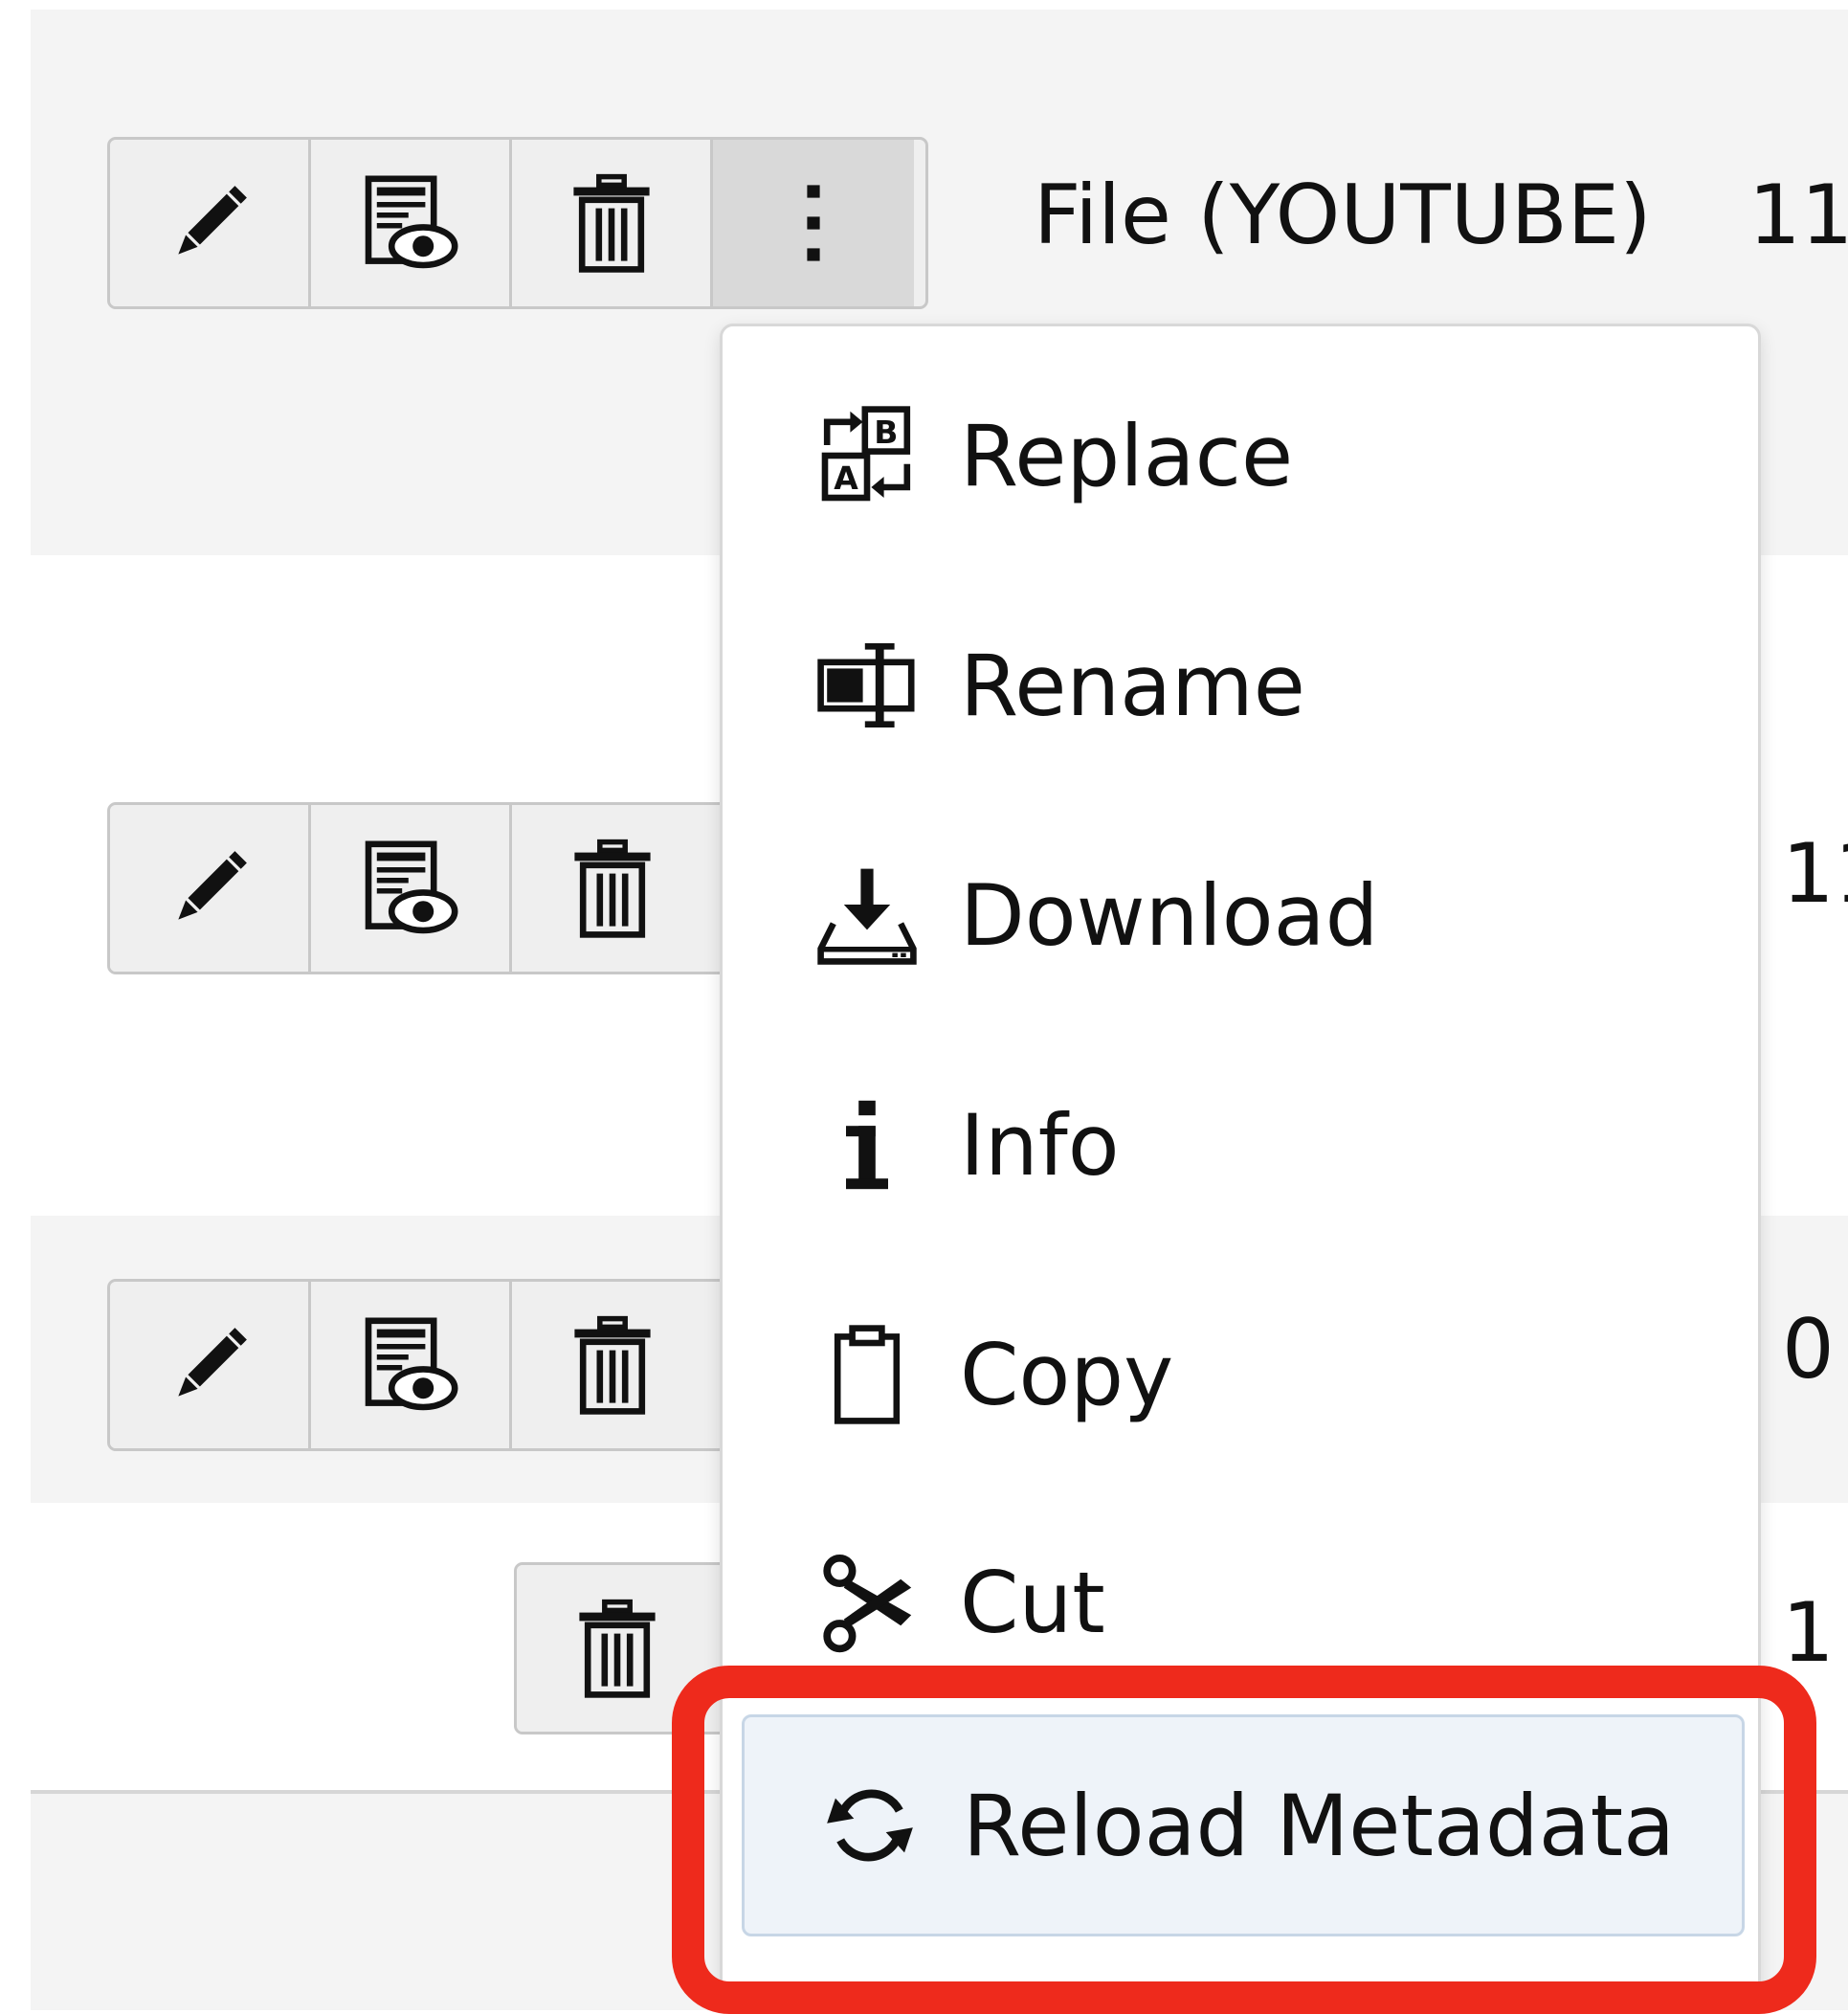  What do you see at coordinates (1040, 1145) in the screenshot?
I see `menu-item-label: Info` at bounding box center [1040, 1145].